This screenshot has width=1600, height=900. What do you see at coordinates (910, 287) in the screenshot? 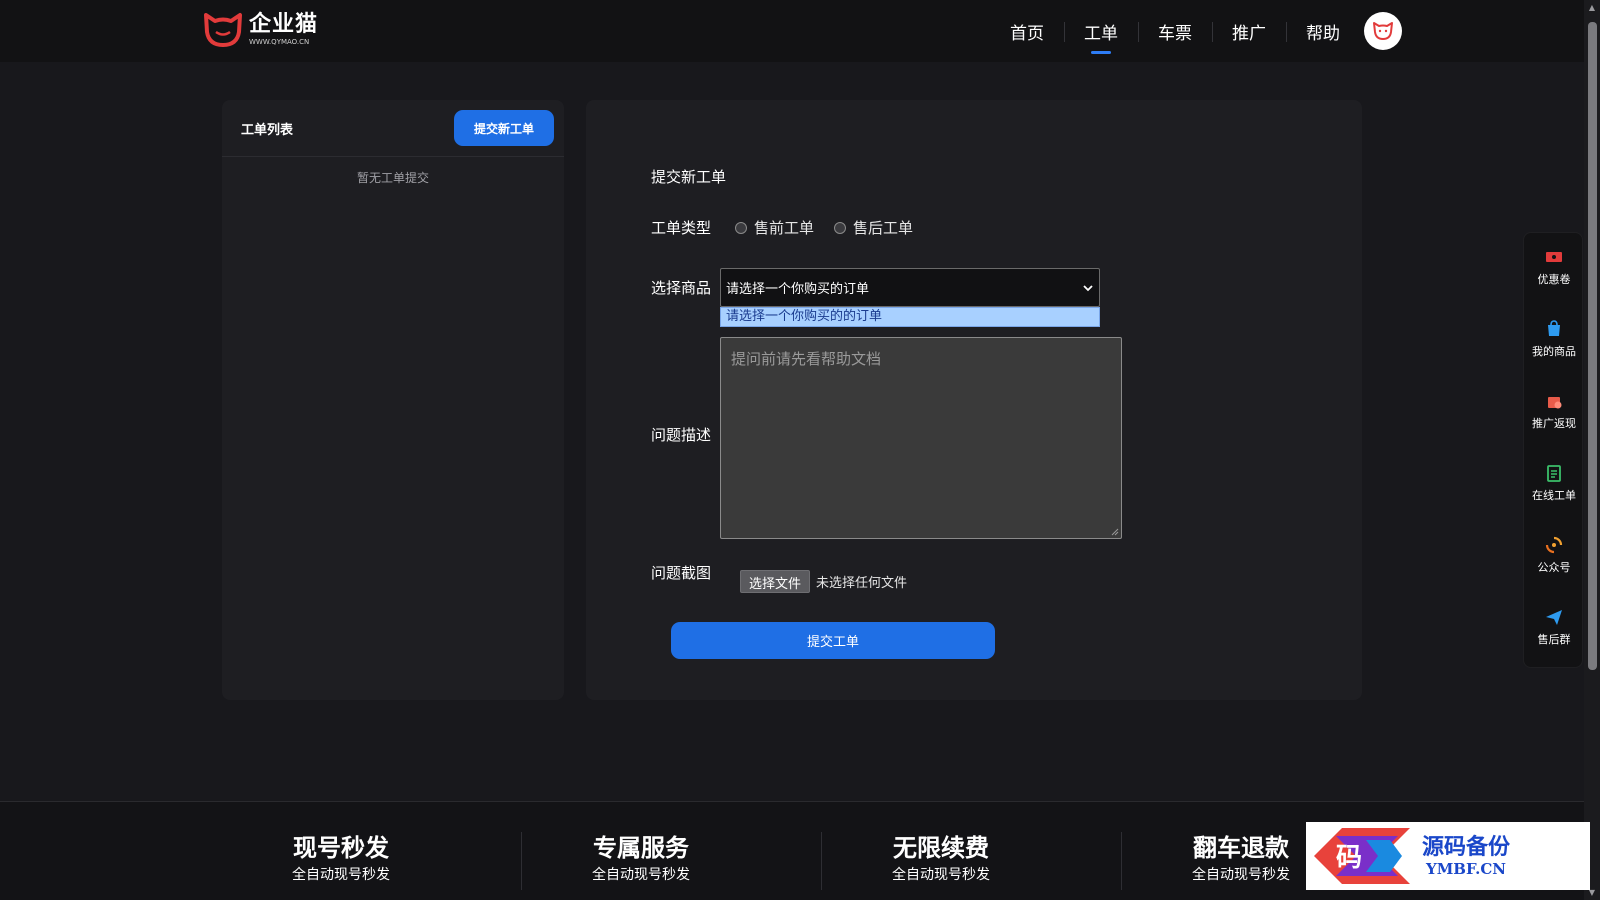
I see `product-select: 请选择一个你购买的订单` at bounding box center [910, 287].